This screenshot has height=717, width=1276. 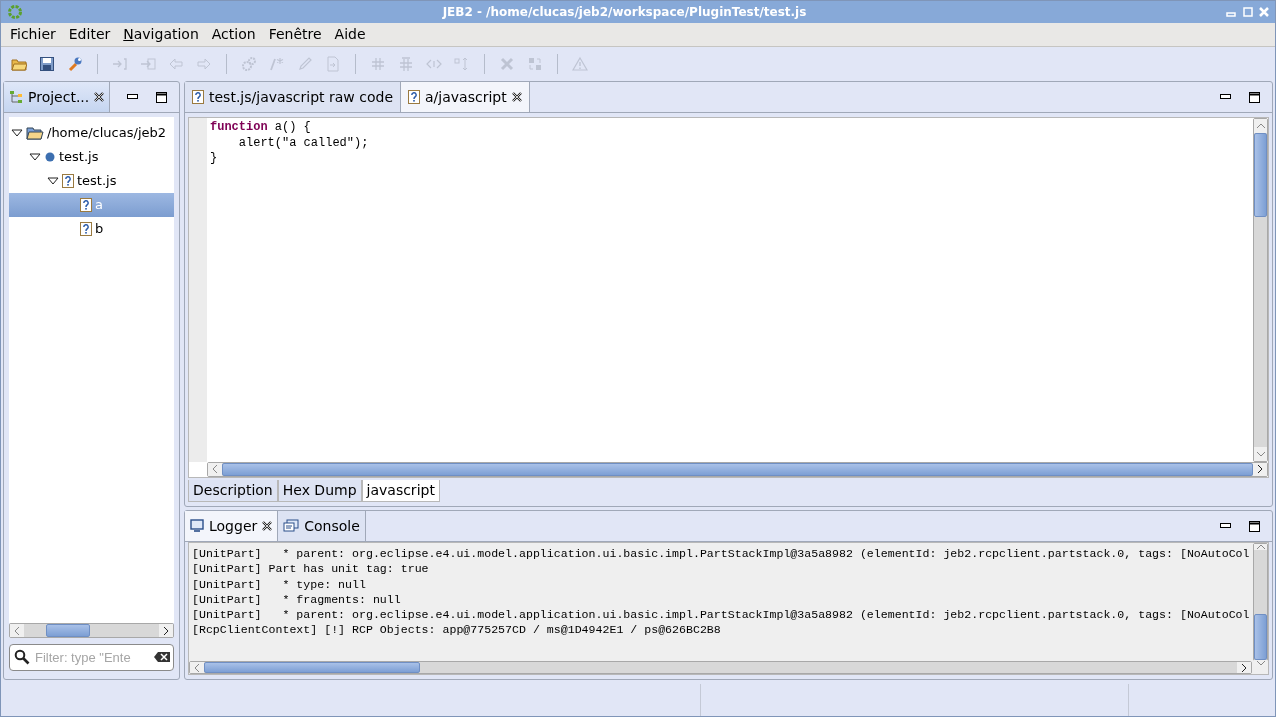 What do you see at coordinates (161, 34) in the screenshot?
I see `menu-item: Navigation` at bounding box center [161, 34].